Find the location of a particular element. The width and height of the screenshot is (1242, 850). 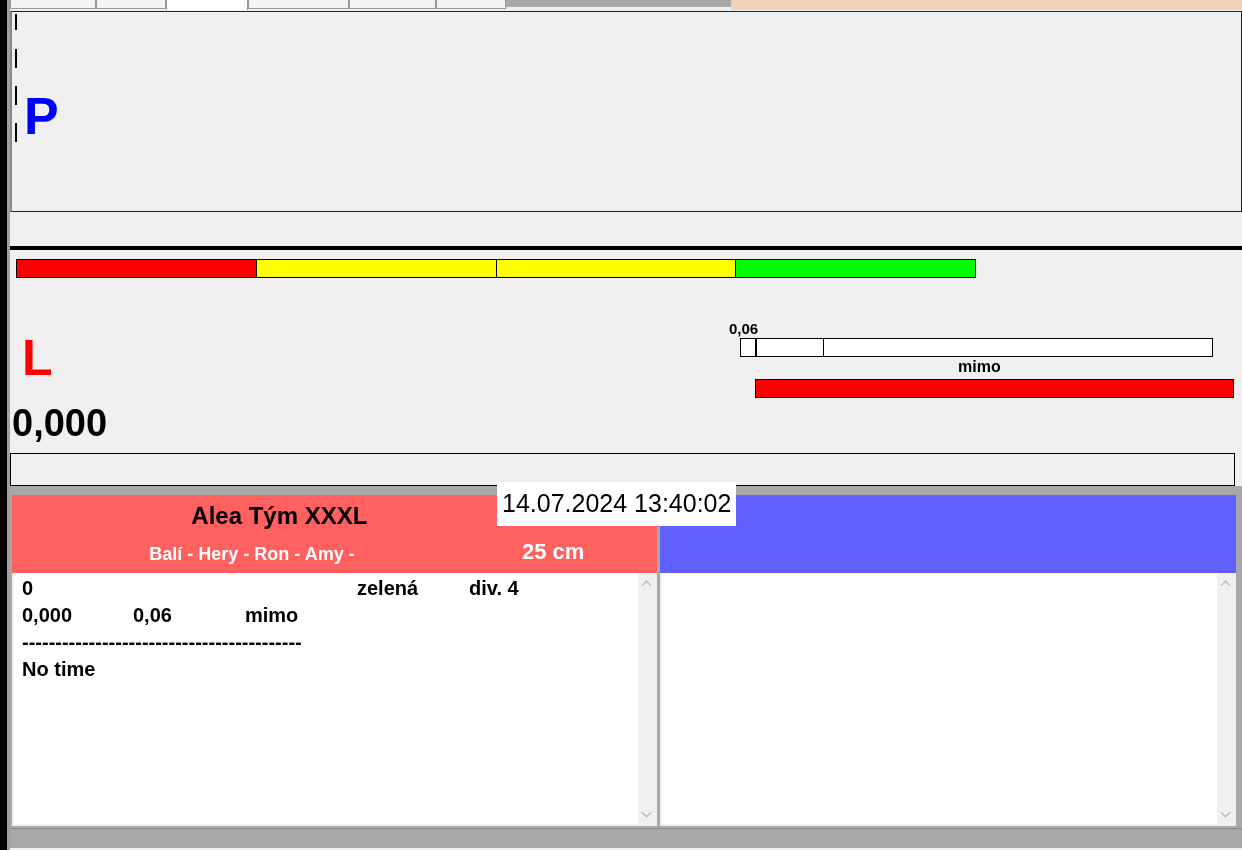

l-label: L is located at coordinates (38, 360).